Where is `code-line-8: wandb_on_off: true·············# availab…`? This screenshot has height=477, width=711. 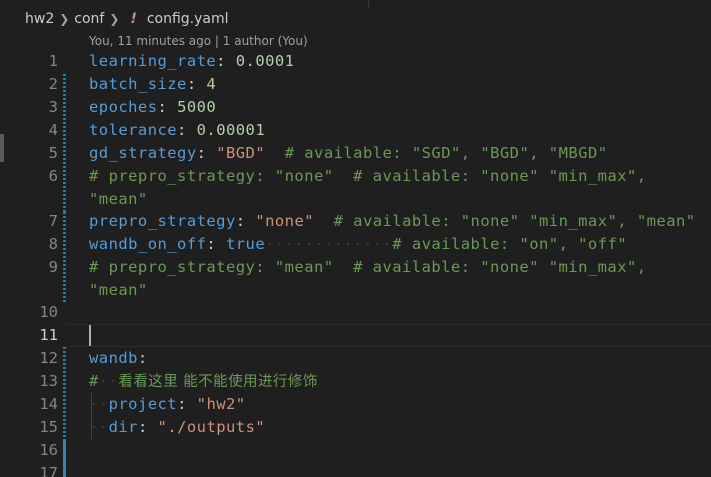
code-line-8: wandb_on_off: true·············# availab… is located at coordinates (358, 244).